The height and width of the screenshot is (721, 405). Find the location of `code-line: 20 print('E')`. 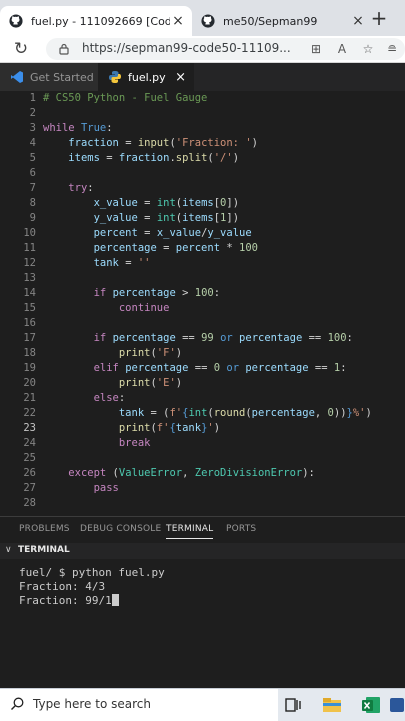

code-line: 20 print('E') is located at coordinates (202, 383).